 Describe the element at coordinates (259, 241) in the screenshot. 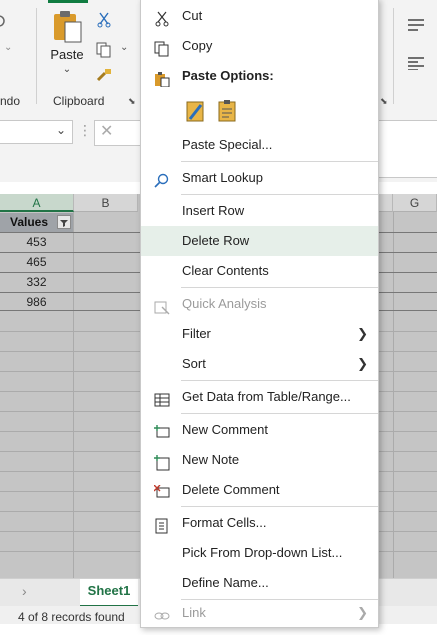

I see `menu-item-delete-row: Delete Row` at that location.